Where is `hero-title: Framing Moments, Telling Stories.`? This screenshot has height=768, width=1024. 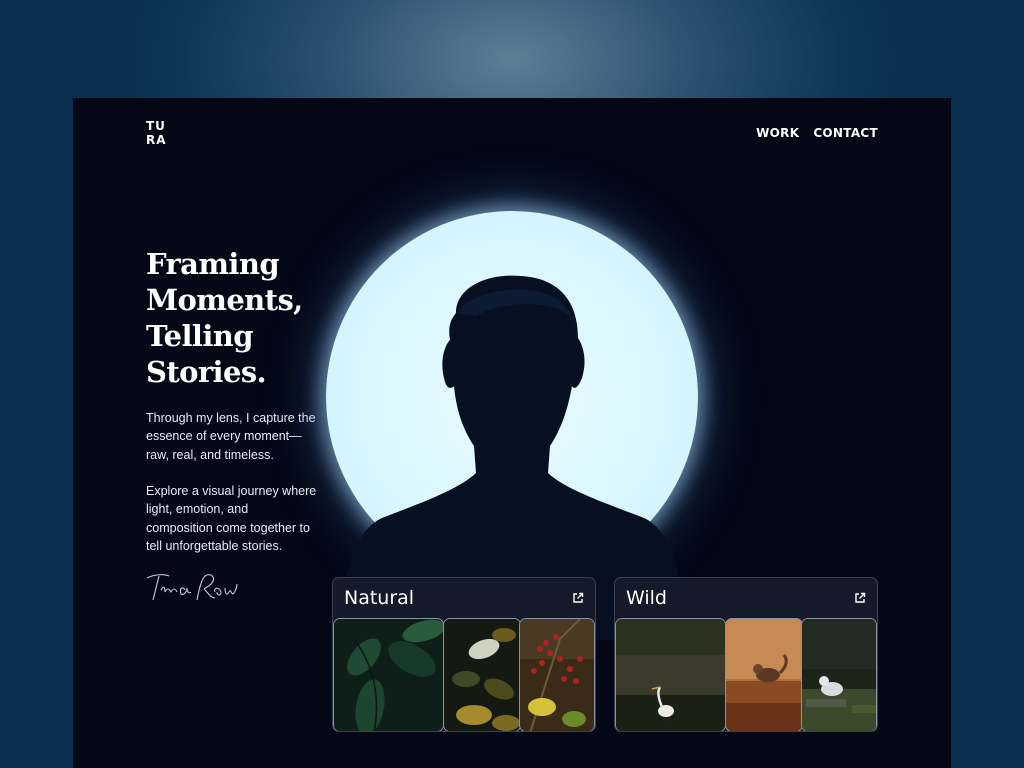
hero-title: Framing Moments, Telling Stories. is located at coordinates (246, 318).